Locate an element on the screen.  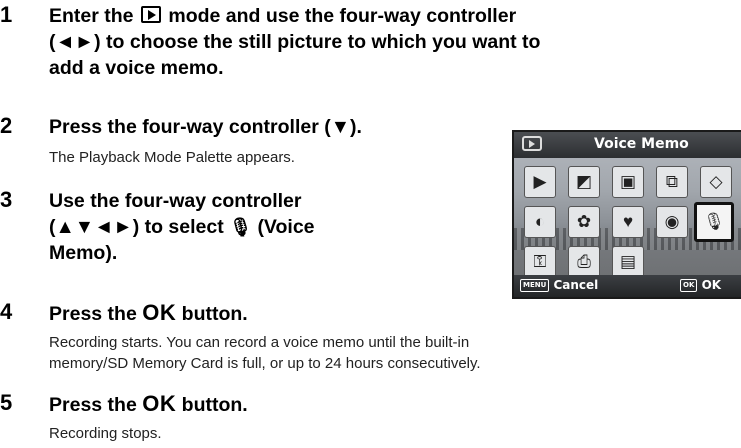
step-number: 1 is located at coordinates (6, 14).